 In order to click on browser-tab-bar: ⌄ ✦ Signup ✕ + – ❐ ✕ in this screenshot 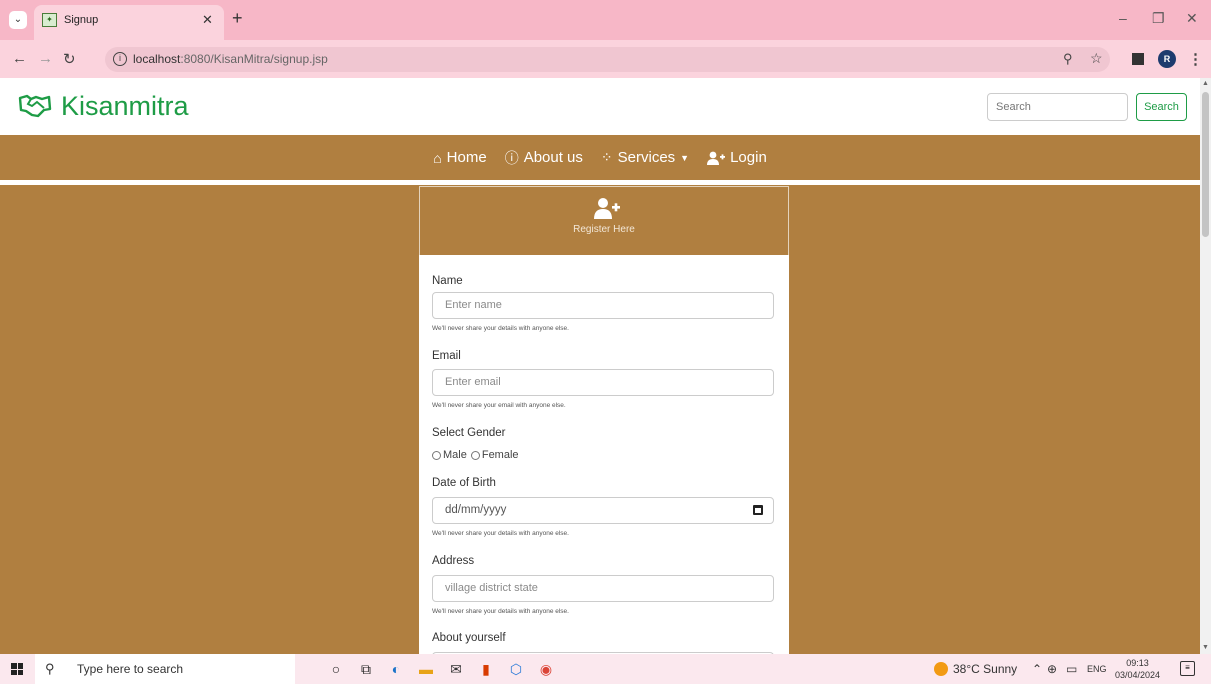, I will do `click(605, 20)`.